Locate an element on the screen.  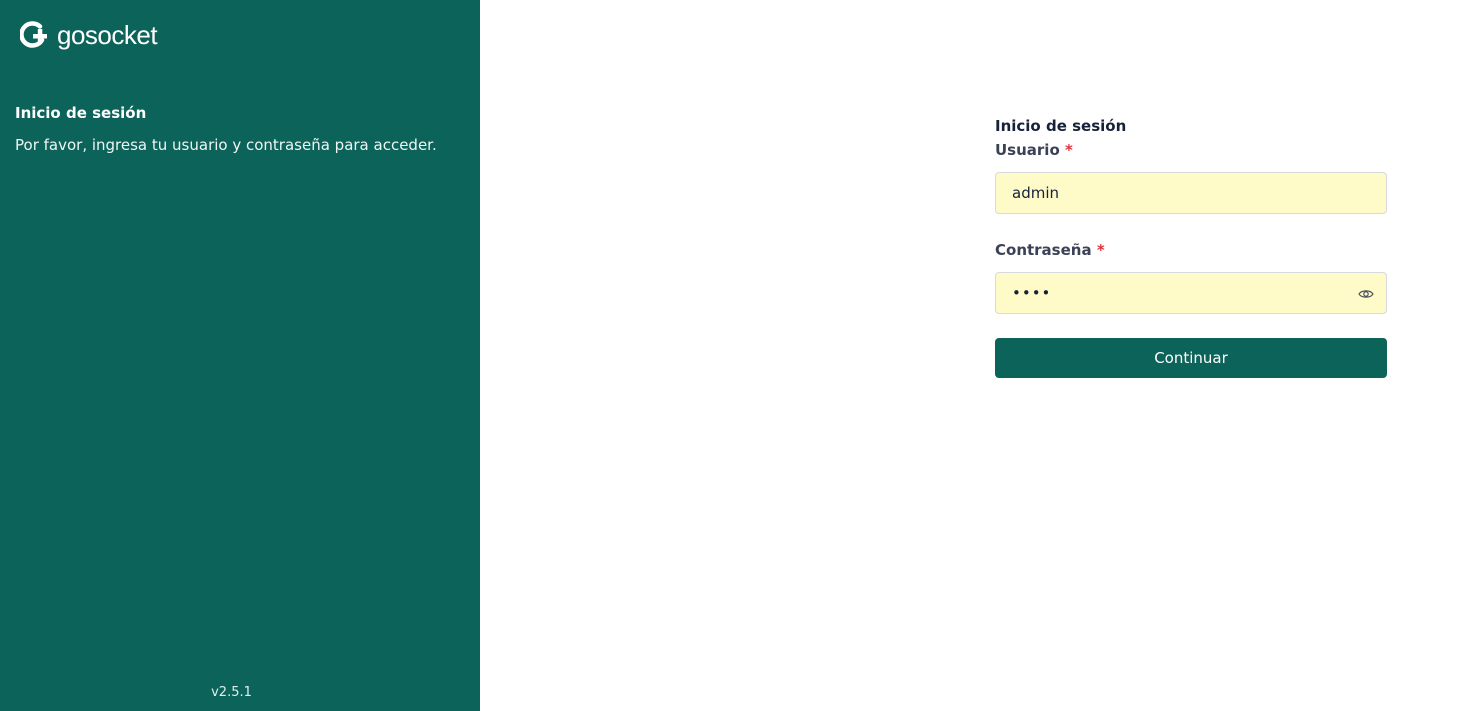
username-input: admin is located at coordinates (1191, 193).